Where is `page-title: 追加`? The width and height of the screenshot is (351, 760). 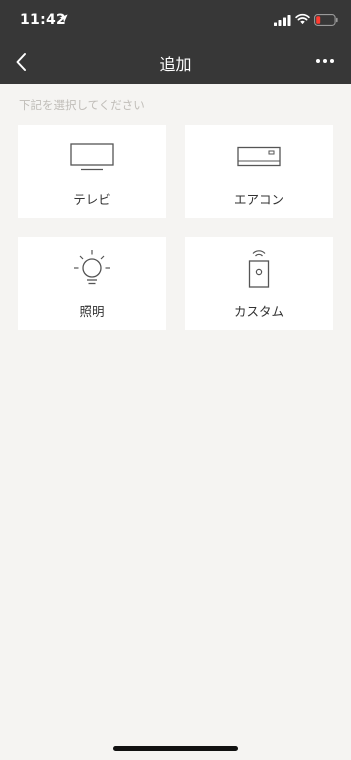 page-title: 追加 is located at coordinates (175, 64).